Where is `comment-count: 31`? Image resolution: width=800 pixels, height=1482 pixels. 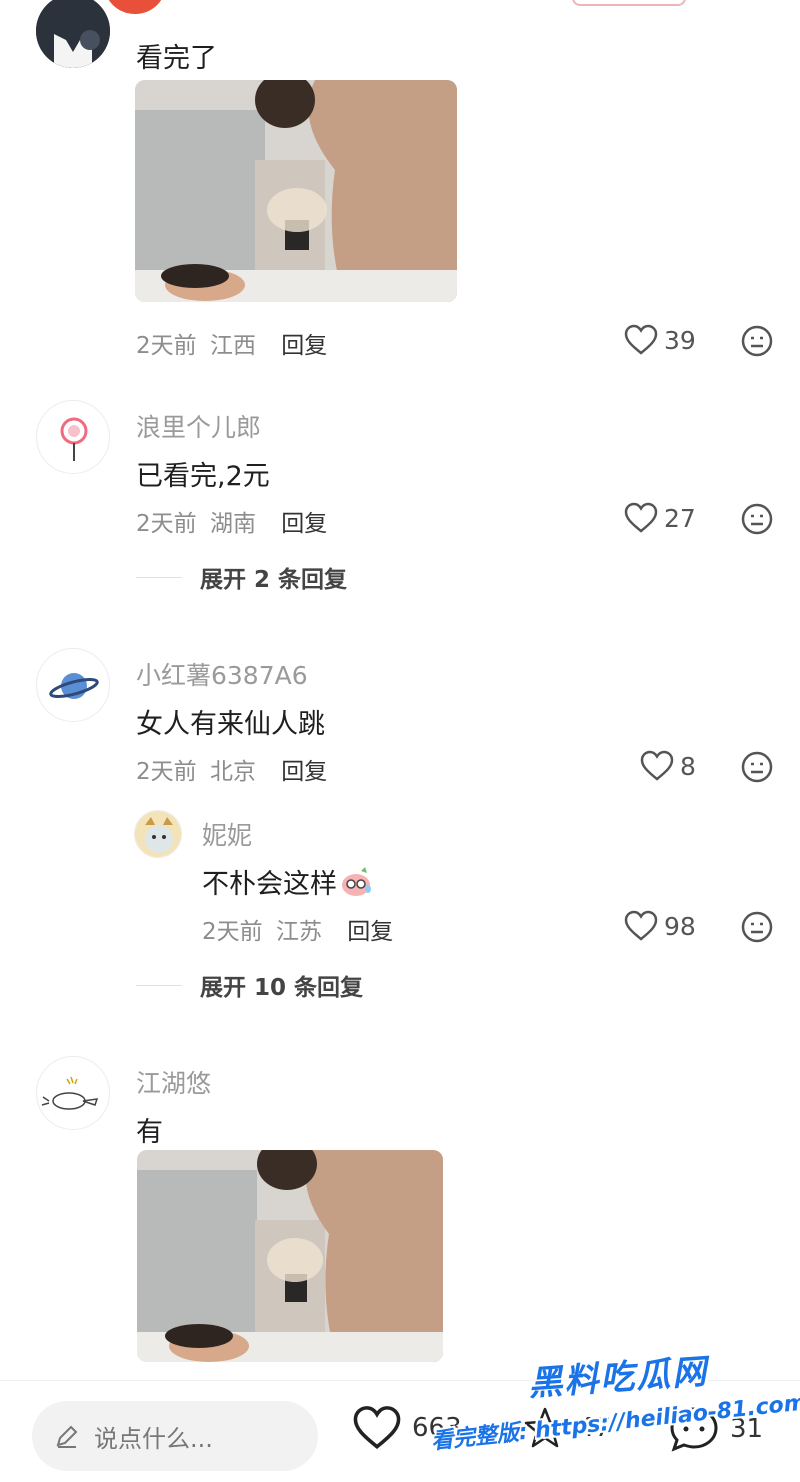
comment-count: 31 is located at coordinates (747, 1429).